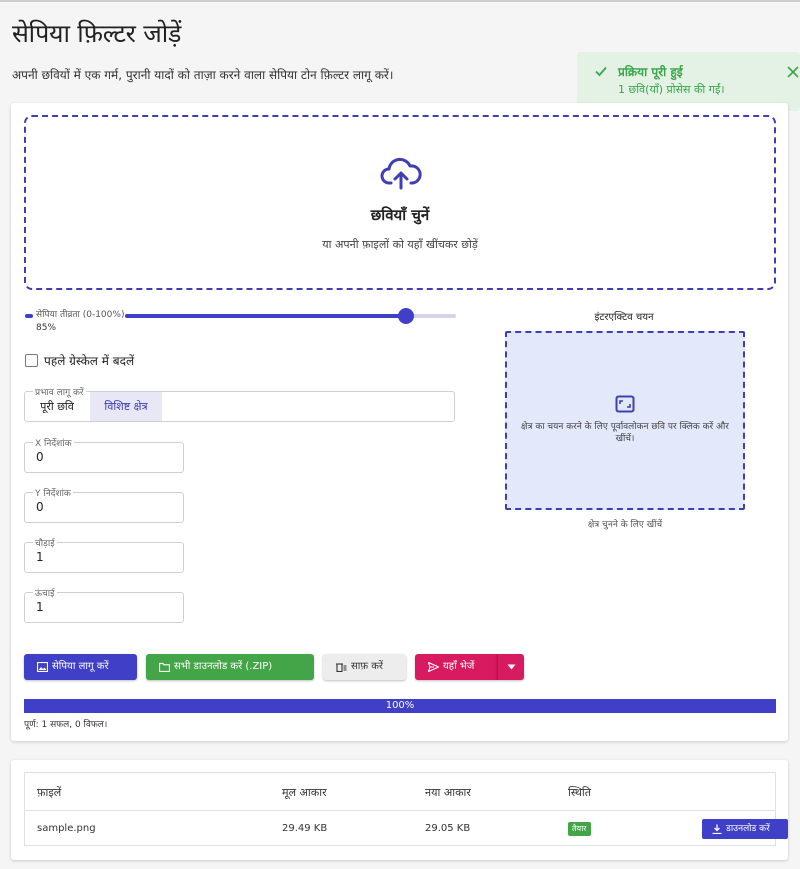  Describe the element at coordinates (49, 792) in the screenshot. I see `header-files: फ़ाइलें` at that location.